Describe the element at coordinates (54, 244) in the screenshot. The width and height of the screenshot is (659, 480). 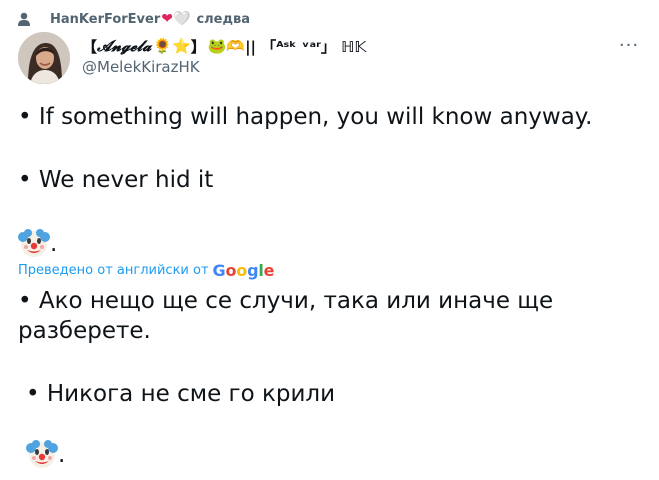
I see `tweet-clown-period: .` at that location.